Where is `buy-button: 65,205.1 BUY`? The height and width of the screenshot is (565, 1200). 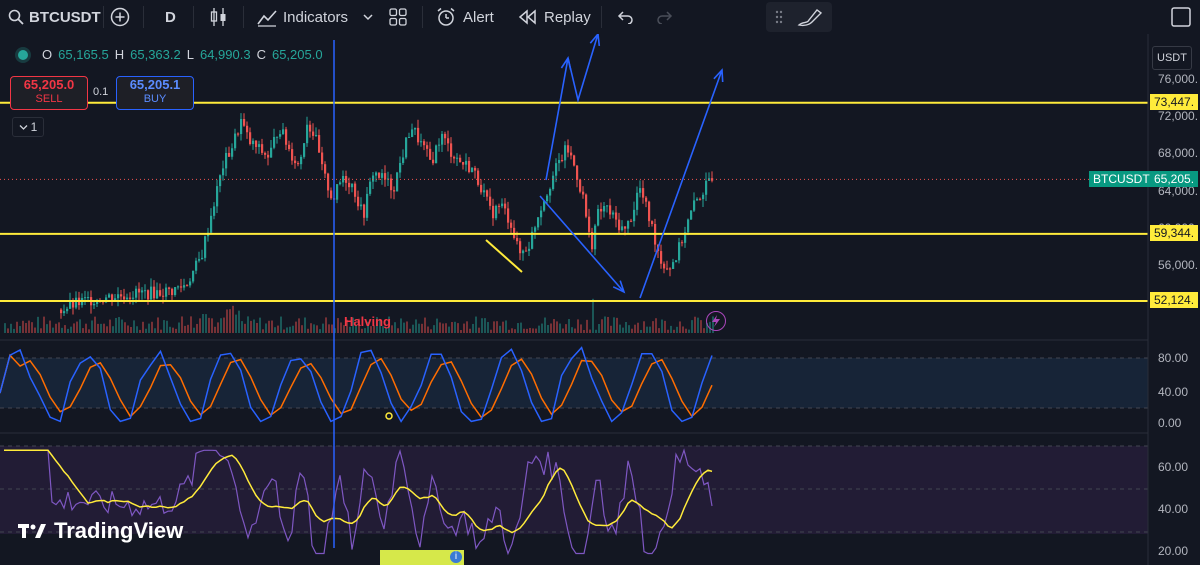
buy-button: 65,205.1 BUY is located at coordinates (155, 93).